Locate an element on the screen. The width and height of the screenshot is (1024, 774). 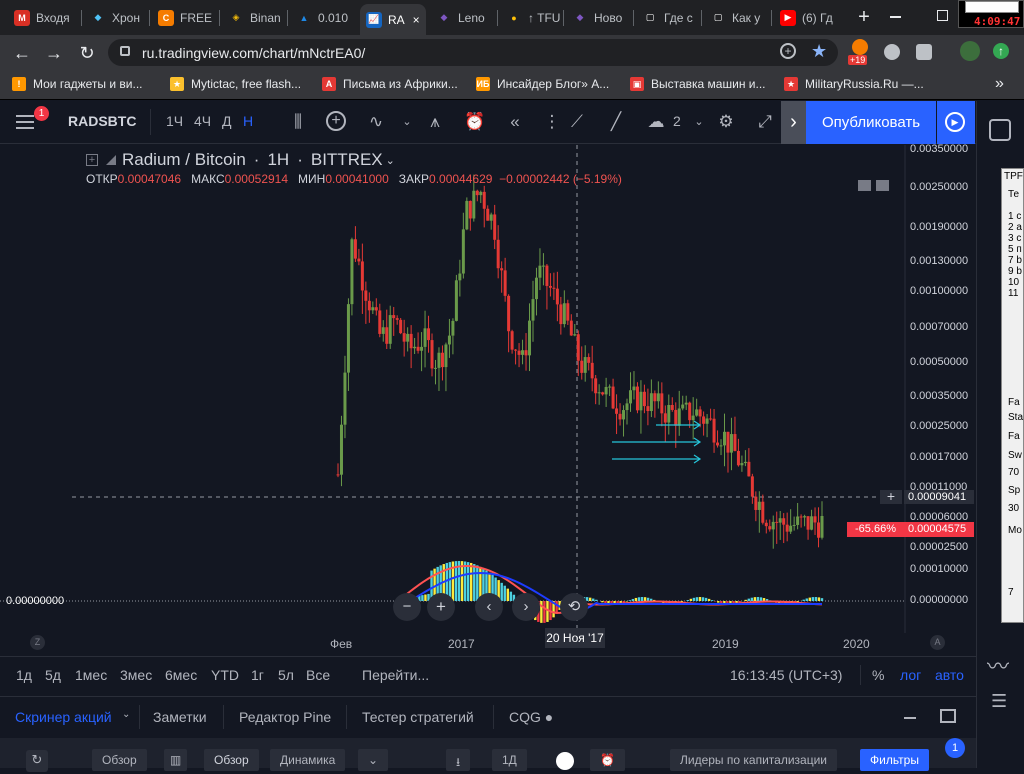
log-toggle: лог is located at coordinates (910, 675).